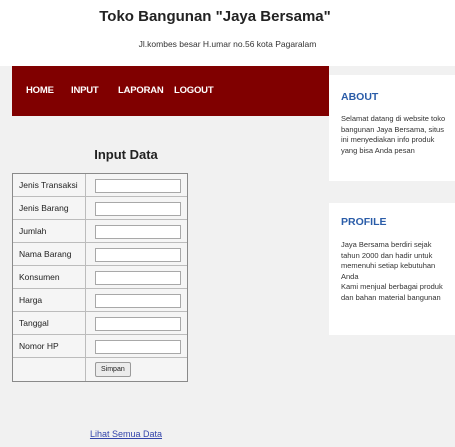 This screenshot has height=447, width=455. What do you see at coordinates (49, 254) in the screenshot?
I see `field-label-nama-barang: Nama Barang` at bounding box center [49, 254].